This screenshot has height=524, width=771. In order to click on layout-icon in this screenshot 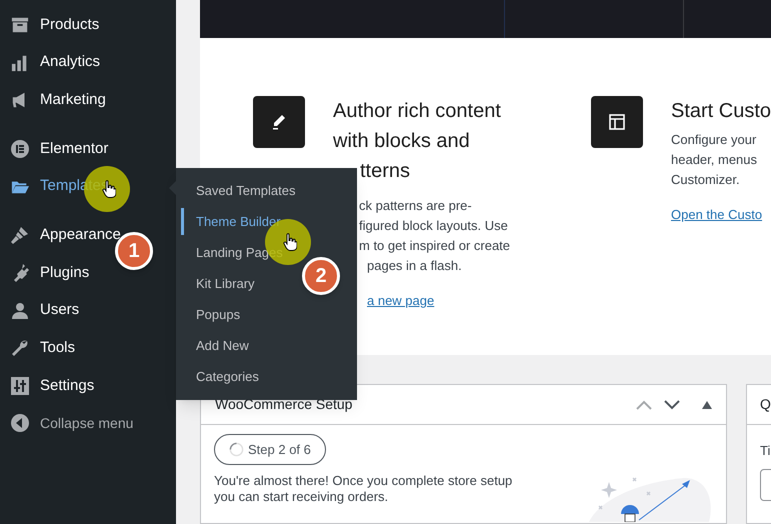, I will do `click(617, 122)`.